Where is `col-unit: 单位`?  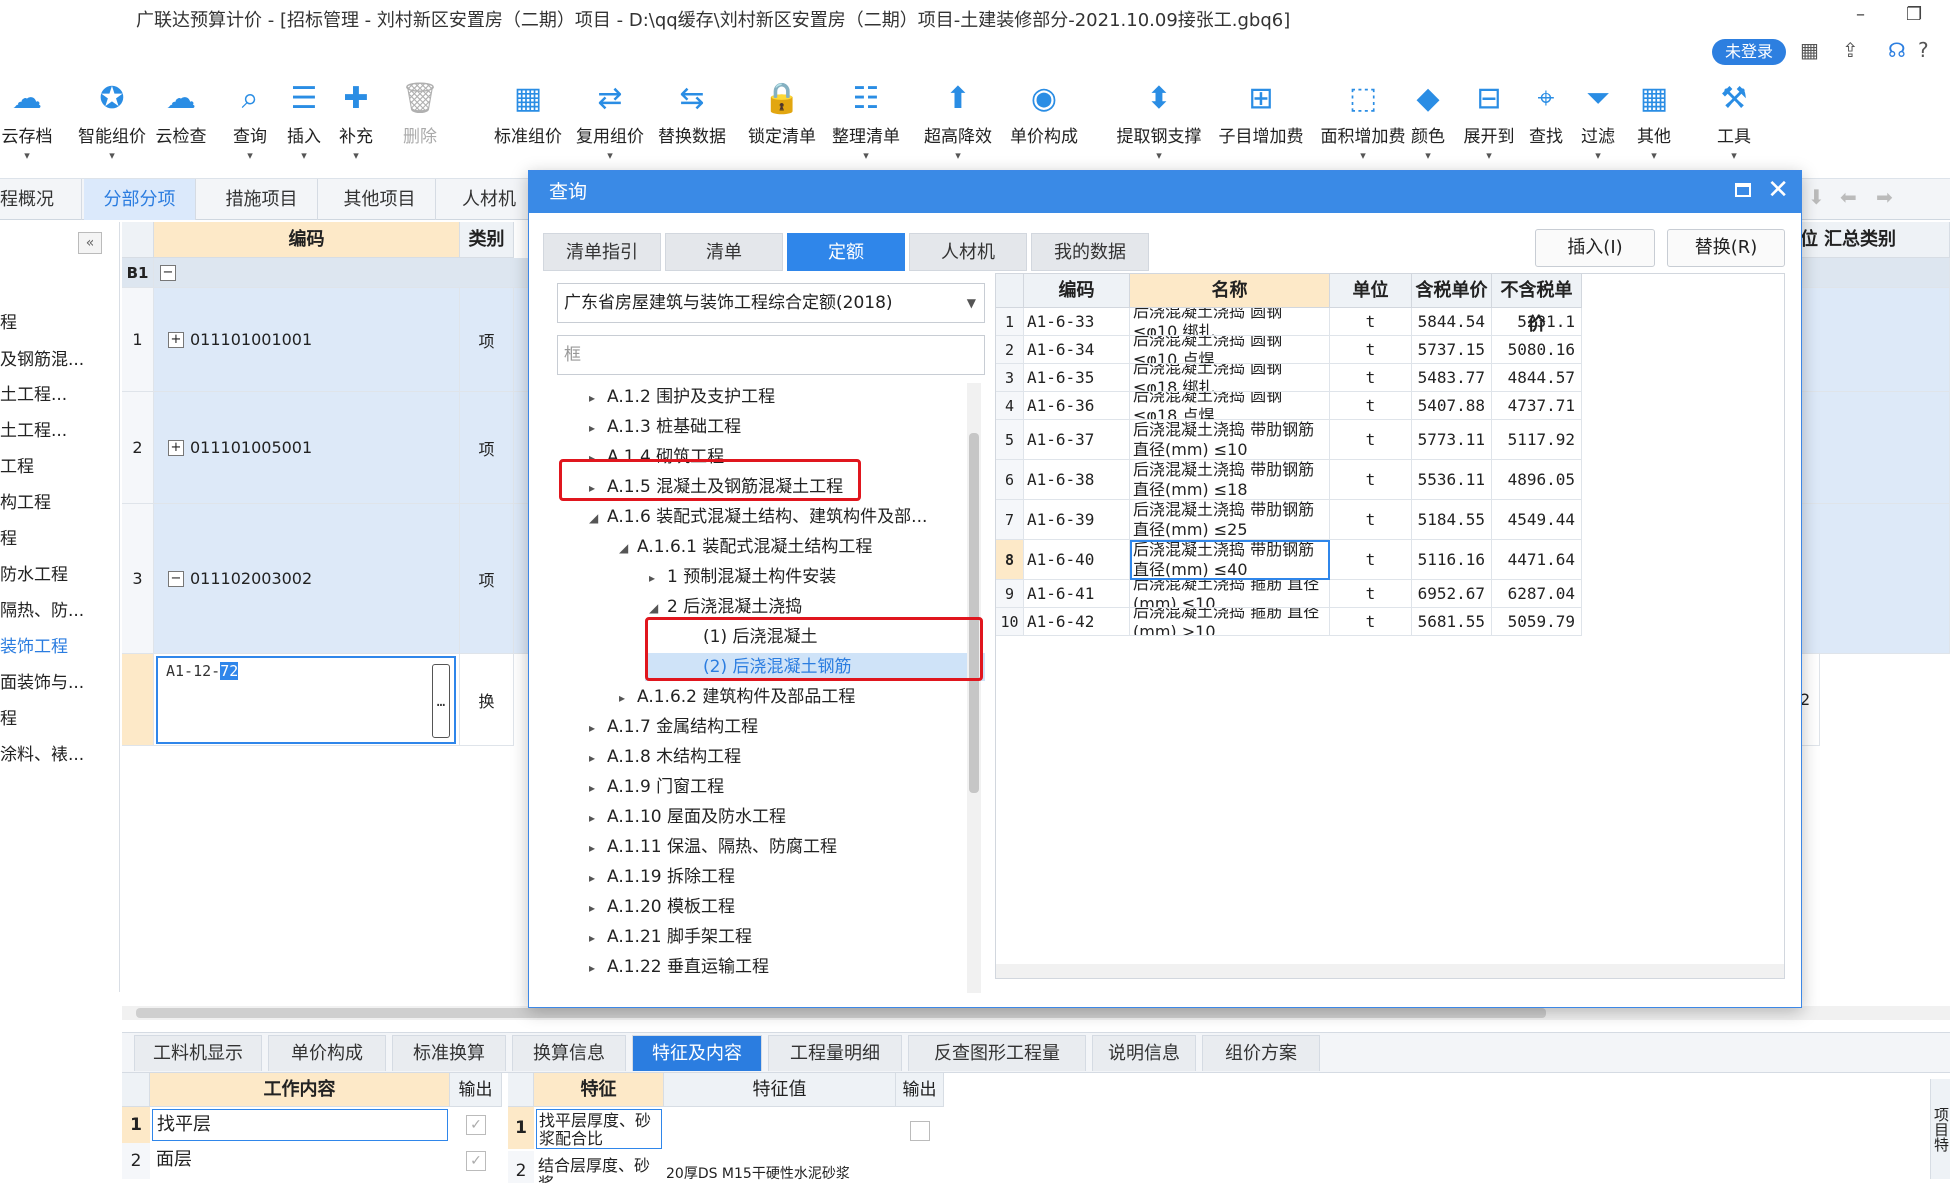
col-unit: 单位 is located at coordinates (1371, 291).